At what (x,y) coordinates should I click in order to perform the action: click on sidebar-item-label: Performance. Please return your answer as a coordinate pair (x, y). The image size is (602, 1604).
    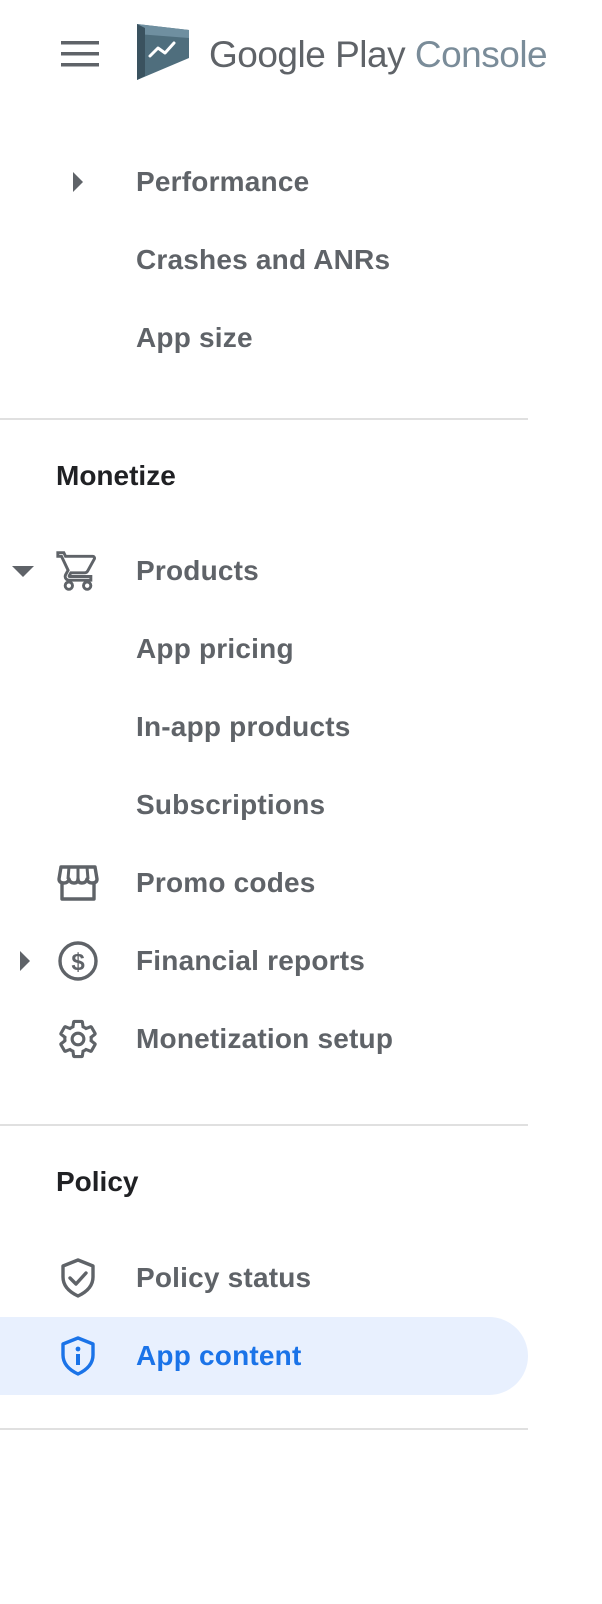
    Looking at the image, I should click on (223, 181).